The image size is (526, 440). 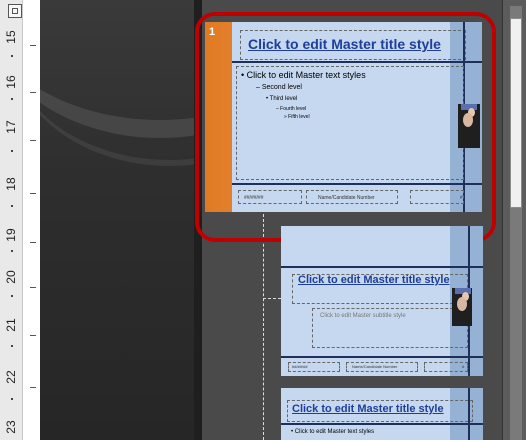 What do you see at coordinates (11, 235) in the screenshot?
I see `ruler-number: 19` at bounding box center [11, 235].